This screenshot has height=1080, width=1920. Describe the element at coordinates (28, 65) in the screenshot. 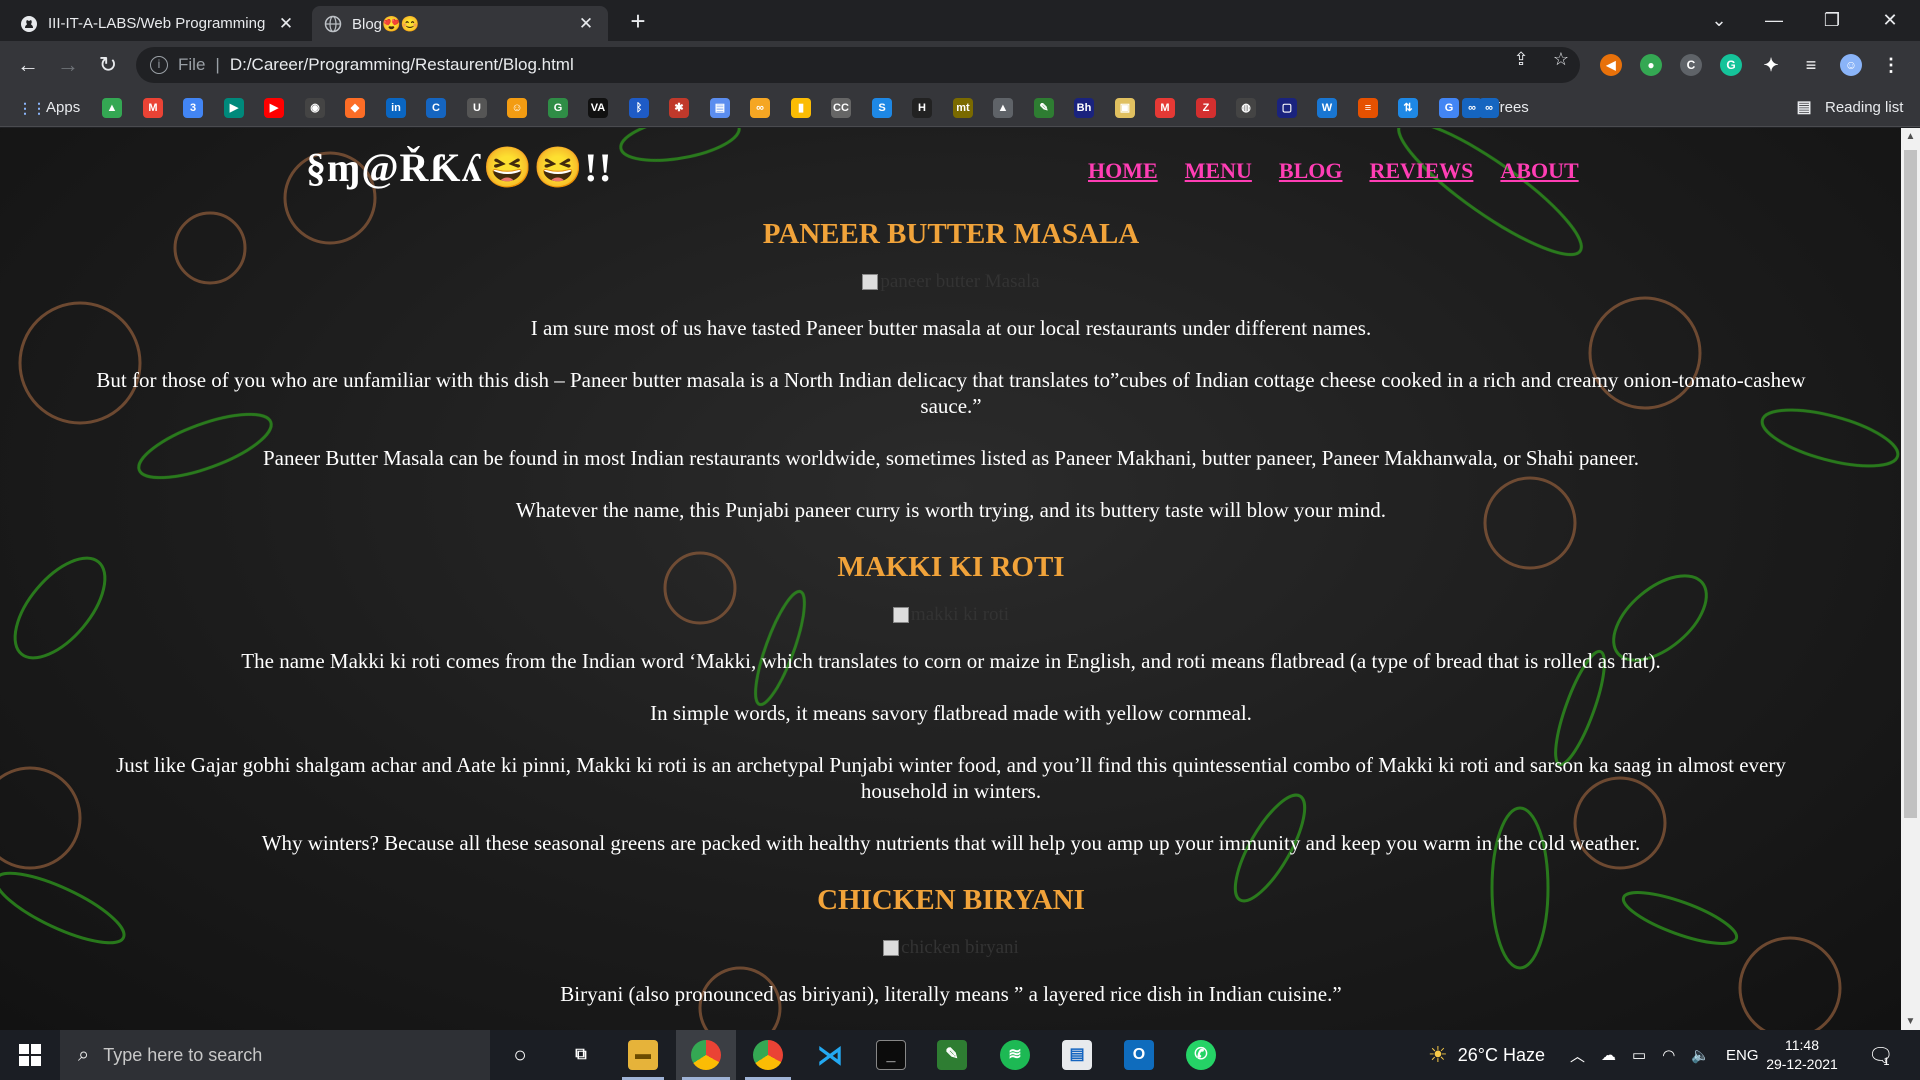

I see `back-button: ←` at that location.